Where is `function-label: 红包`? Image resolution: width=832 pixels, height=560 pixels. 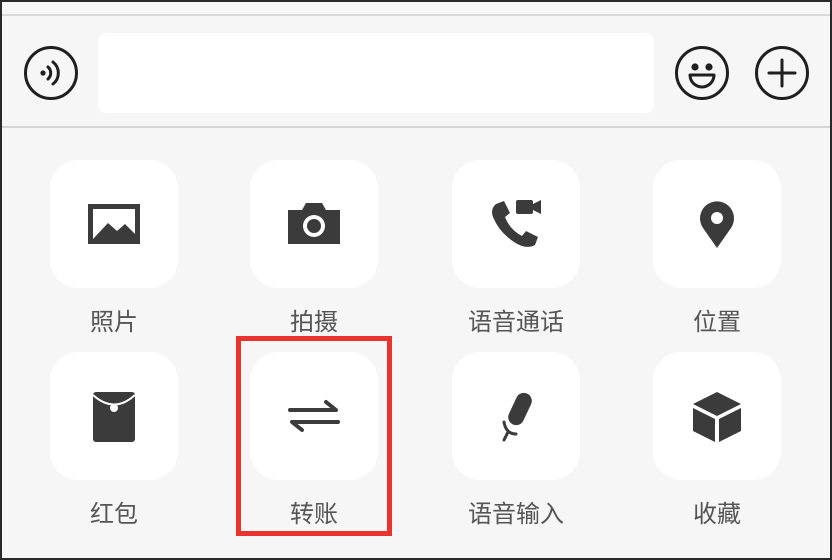
function-label: 红包 is located at coordinates (114, 514).